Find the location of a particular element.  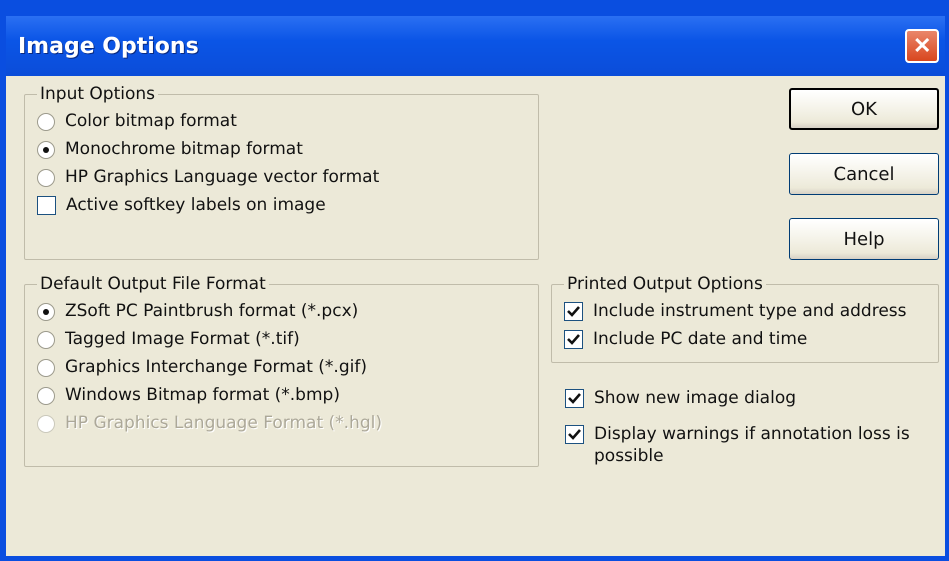

option-label: Active softkey labels on image is located at coordinates (196, 205).